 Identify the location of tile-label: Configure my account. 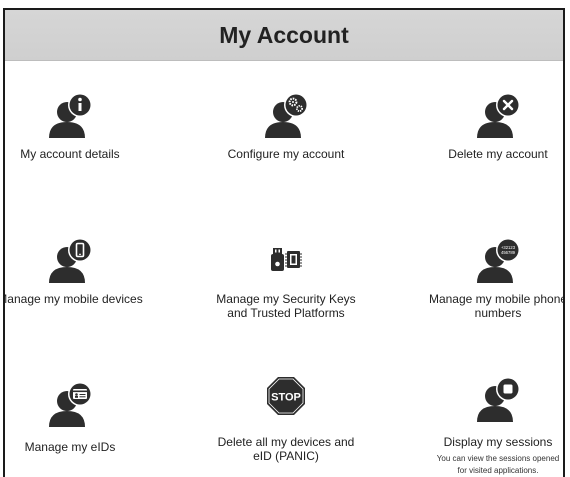
(286, 154).